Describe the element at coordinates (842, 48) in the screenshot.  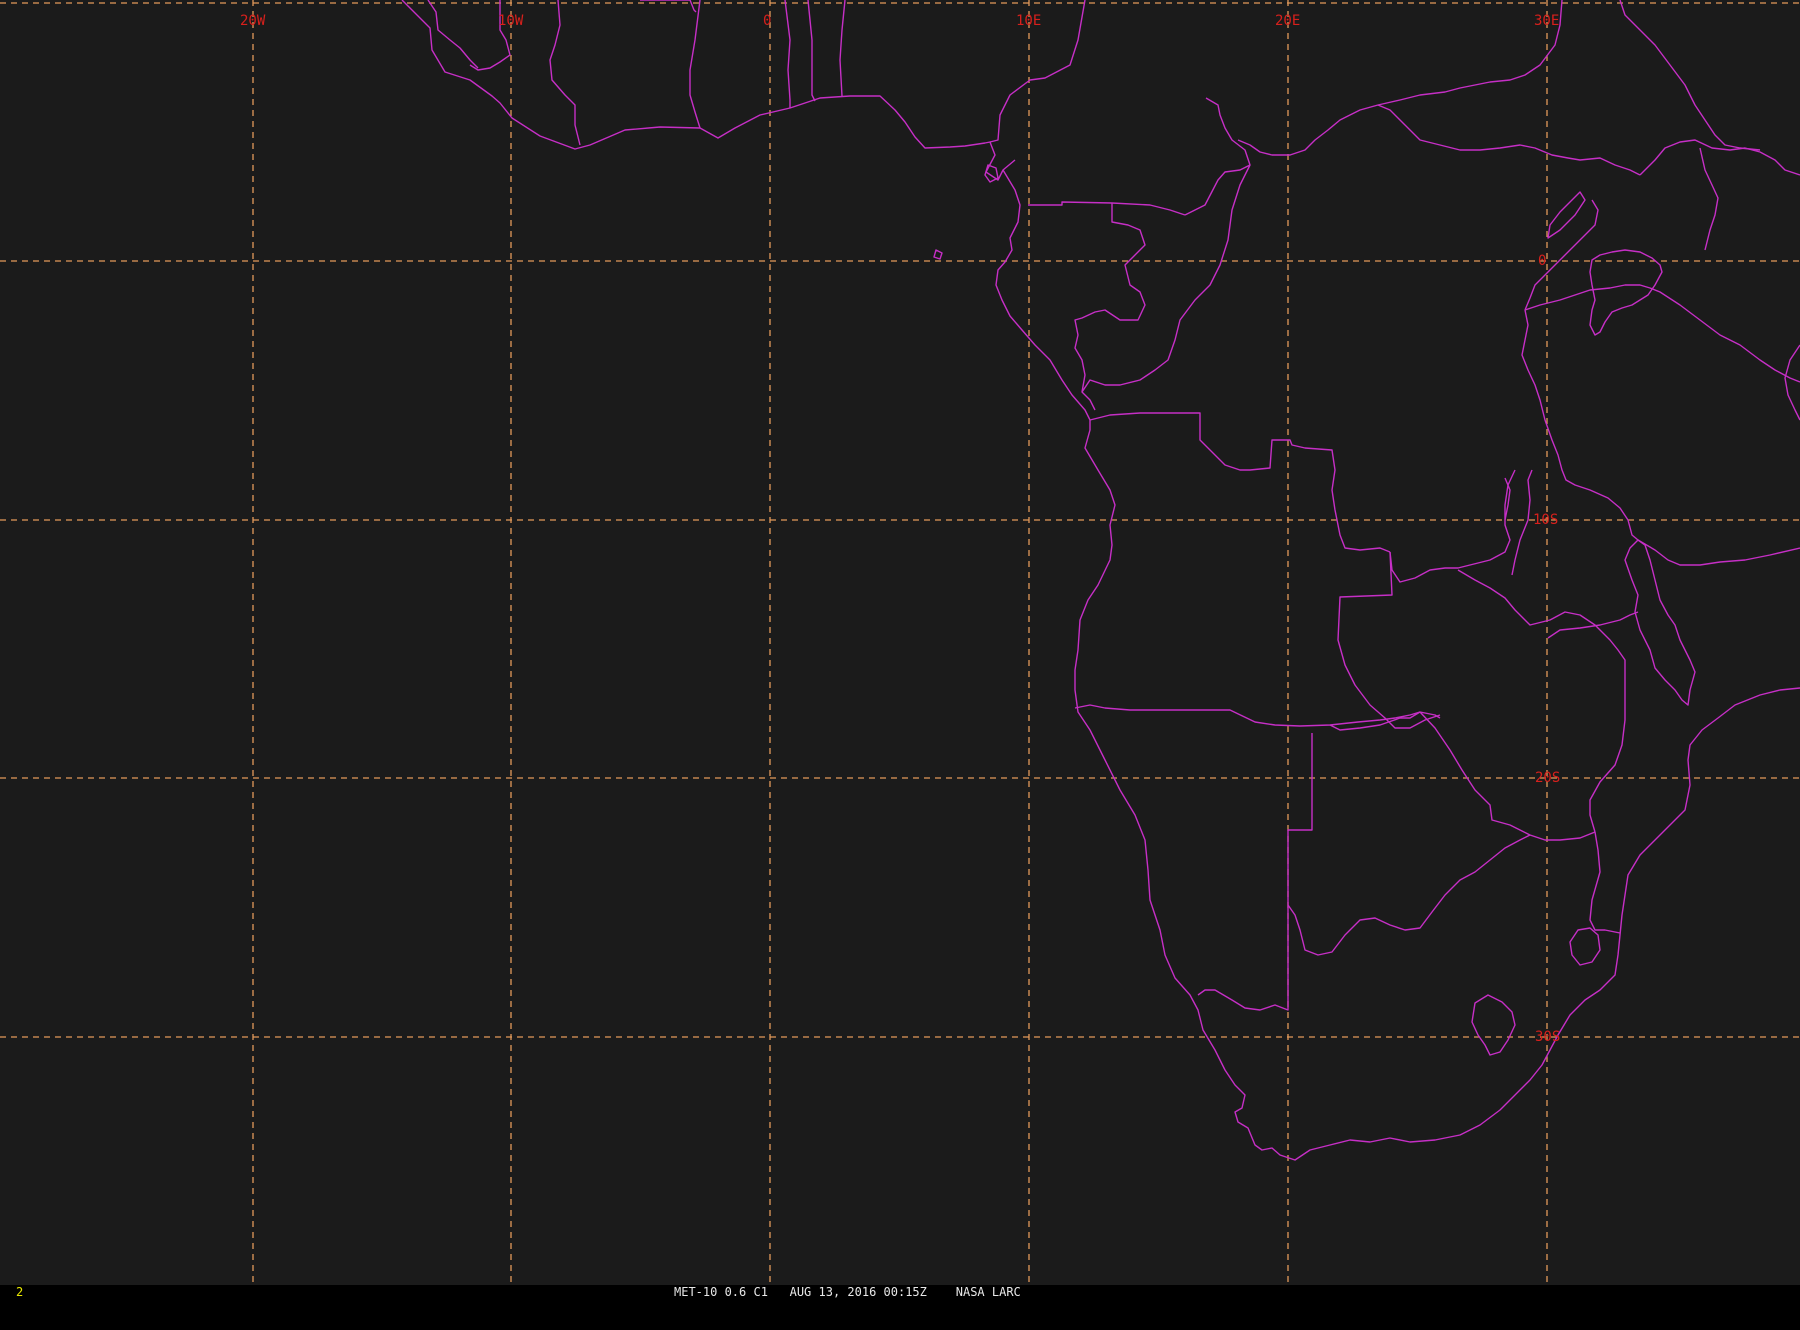
I see `border-benin-nigeria` at that location.